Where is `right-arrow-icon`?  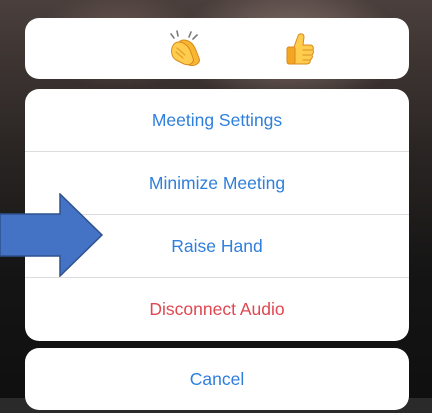
right-arrow-icon is located at coordinates (52, 235).